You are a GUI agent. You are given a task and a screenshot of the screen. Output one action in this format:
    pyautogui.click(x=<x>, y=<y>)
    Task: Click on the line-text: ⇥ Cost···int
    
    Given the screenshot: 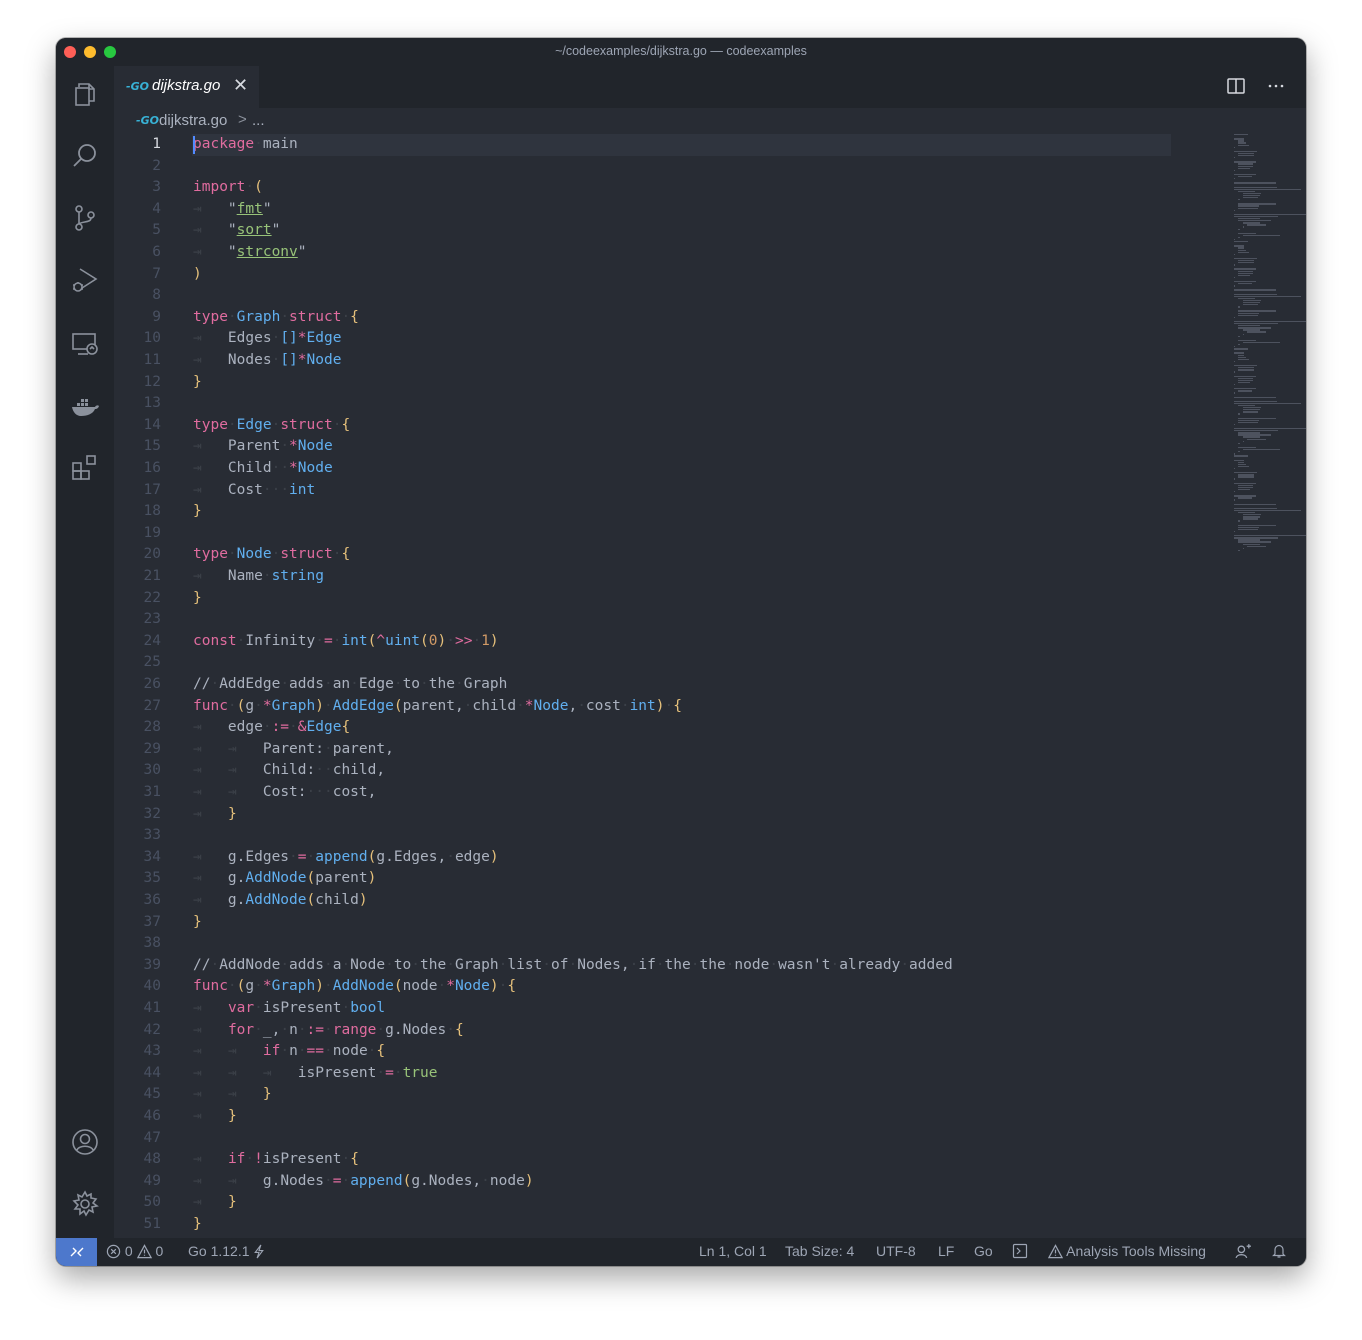 What is the action you would take?
    pyautogui.click(x=254, y=489)
    